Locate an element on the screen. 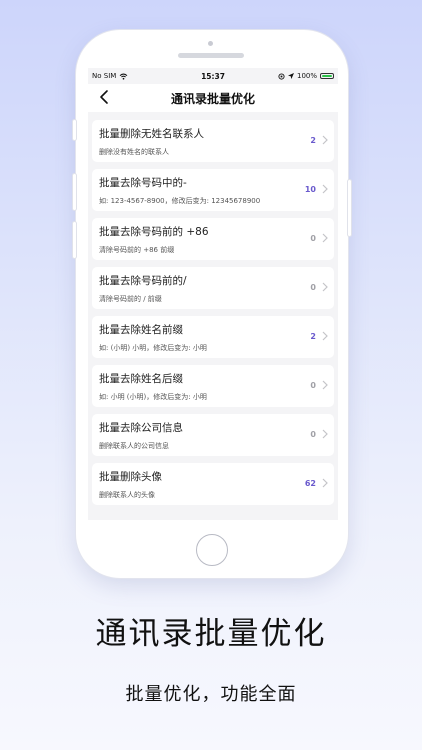 Image resolution: width=422 pixels, height=750 pixels. item-count-badge: 10 is located at coordinates (310, 189).